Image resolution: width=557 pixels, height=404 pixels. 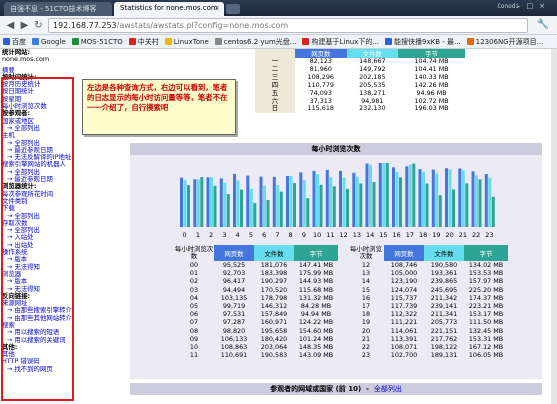 What do you see at coordinates (486, 338) in the screenshot?
I see `hourly-cell-bw: 153.31 MB` at bounding box center [486, 338].